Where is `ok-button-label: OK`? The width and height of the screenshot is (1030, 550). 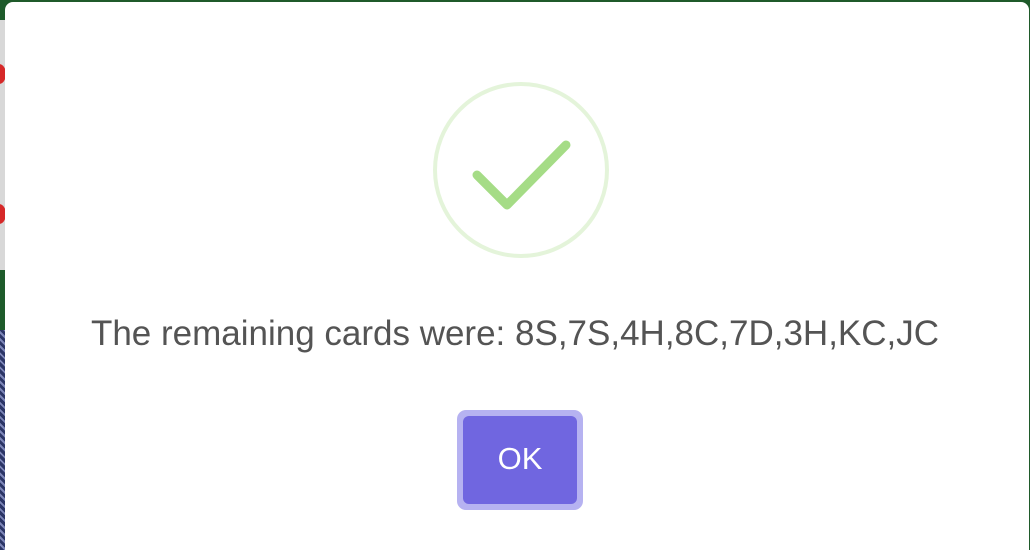
ok-button-label: OK is located at coordinates (520, 460).